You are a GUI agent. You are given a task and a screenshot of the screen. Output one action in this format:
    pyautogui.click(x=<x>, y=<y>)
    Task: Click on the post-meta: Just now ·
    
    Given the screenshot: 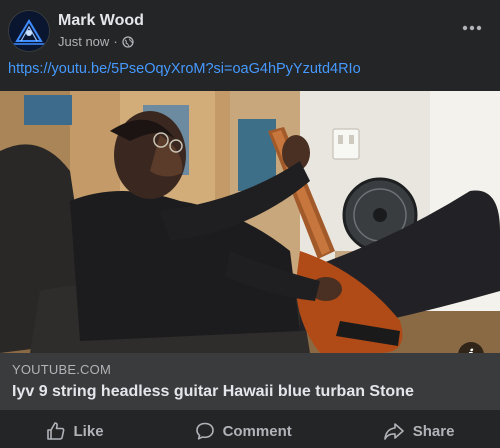 What is the action you would take?
    pyautogui.click(x=96, y=41)
    